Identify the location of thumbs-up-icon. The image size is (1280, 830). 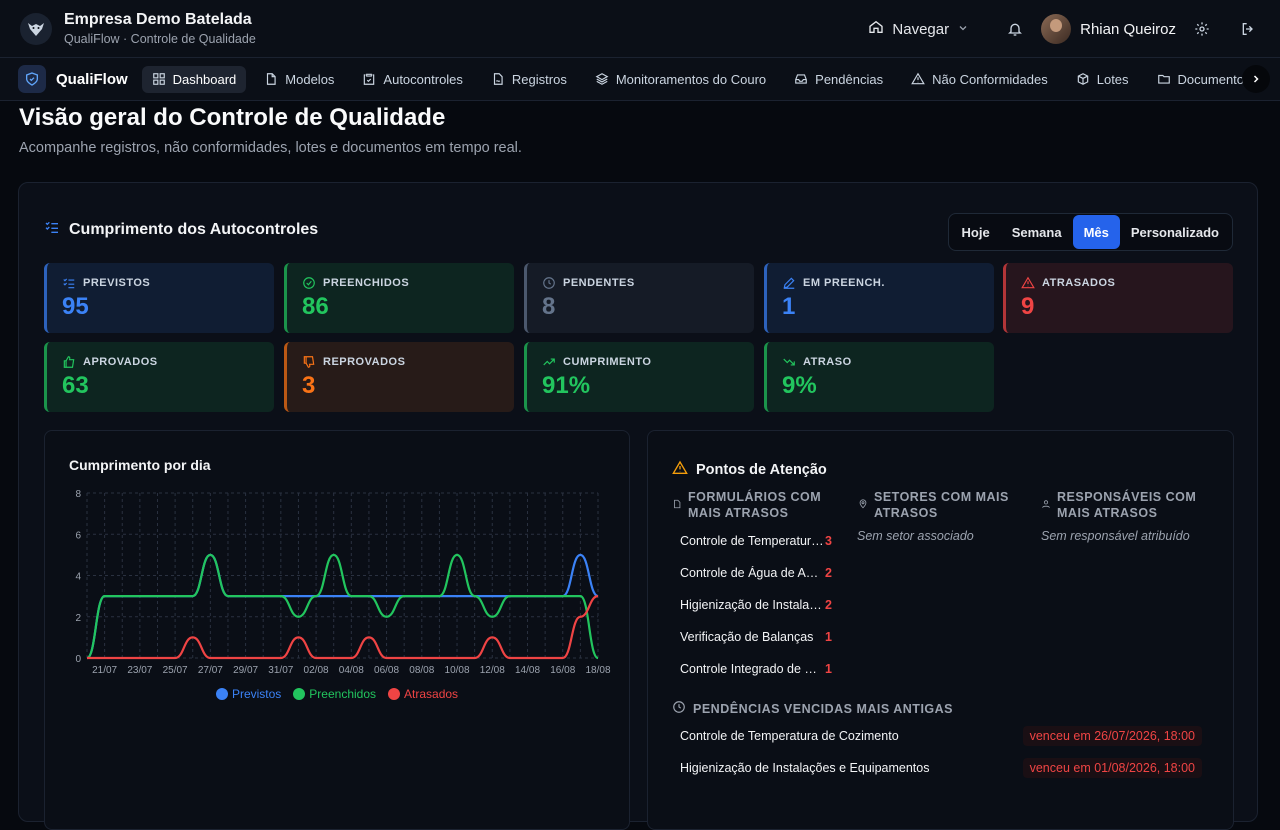
(69, 362).